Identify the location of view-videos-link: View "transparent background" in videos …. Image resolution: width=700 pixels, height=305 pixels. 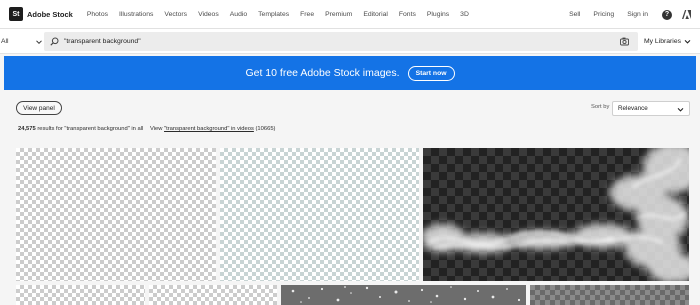
(213, 129).